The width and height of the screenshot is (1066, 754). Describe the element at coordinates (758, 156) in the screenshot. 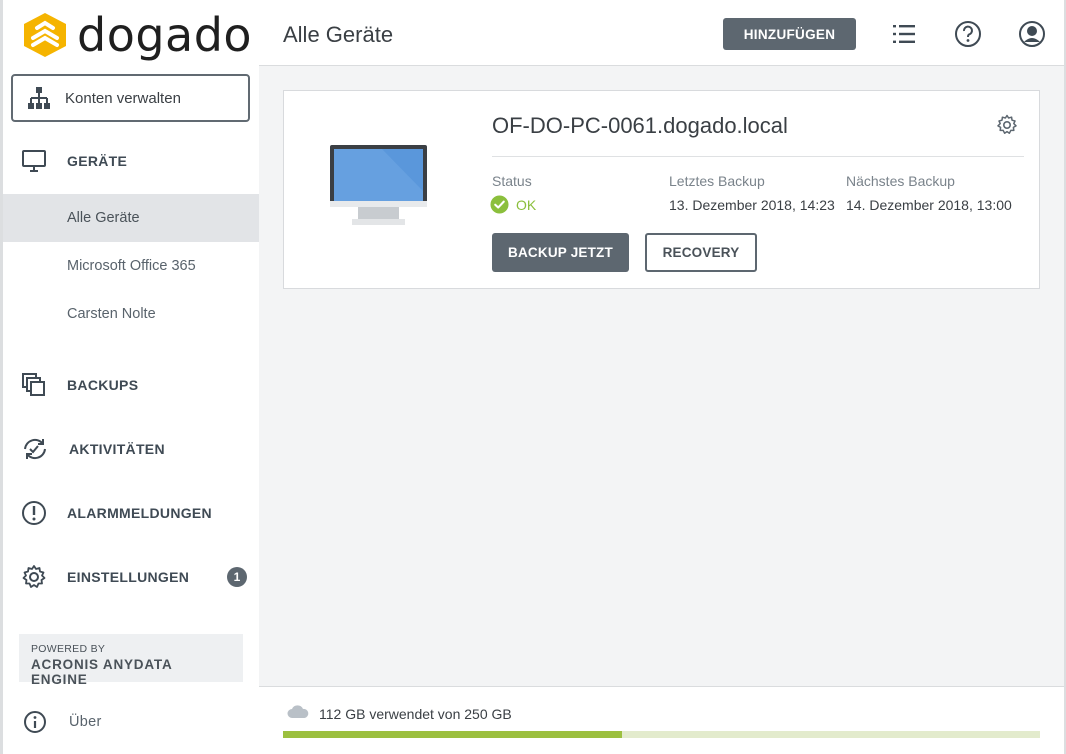

I see `card-divider` at that location.